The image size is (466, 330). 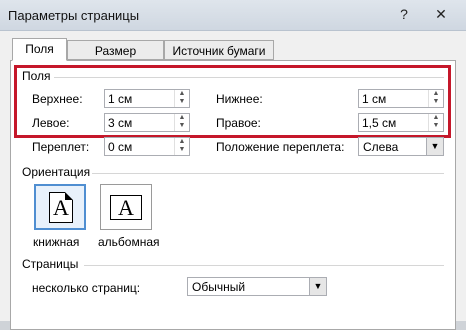 What do you see at coordinates (280, 147) in the screenshot?
I see `gutter-position-label: Положение переплета:` at bounding box center [280, 147].